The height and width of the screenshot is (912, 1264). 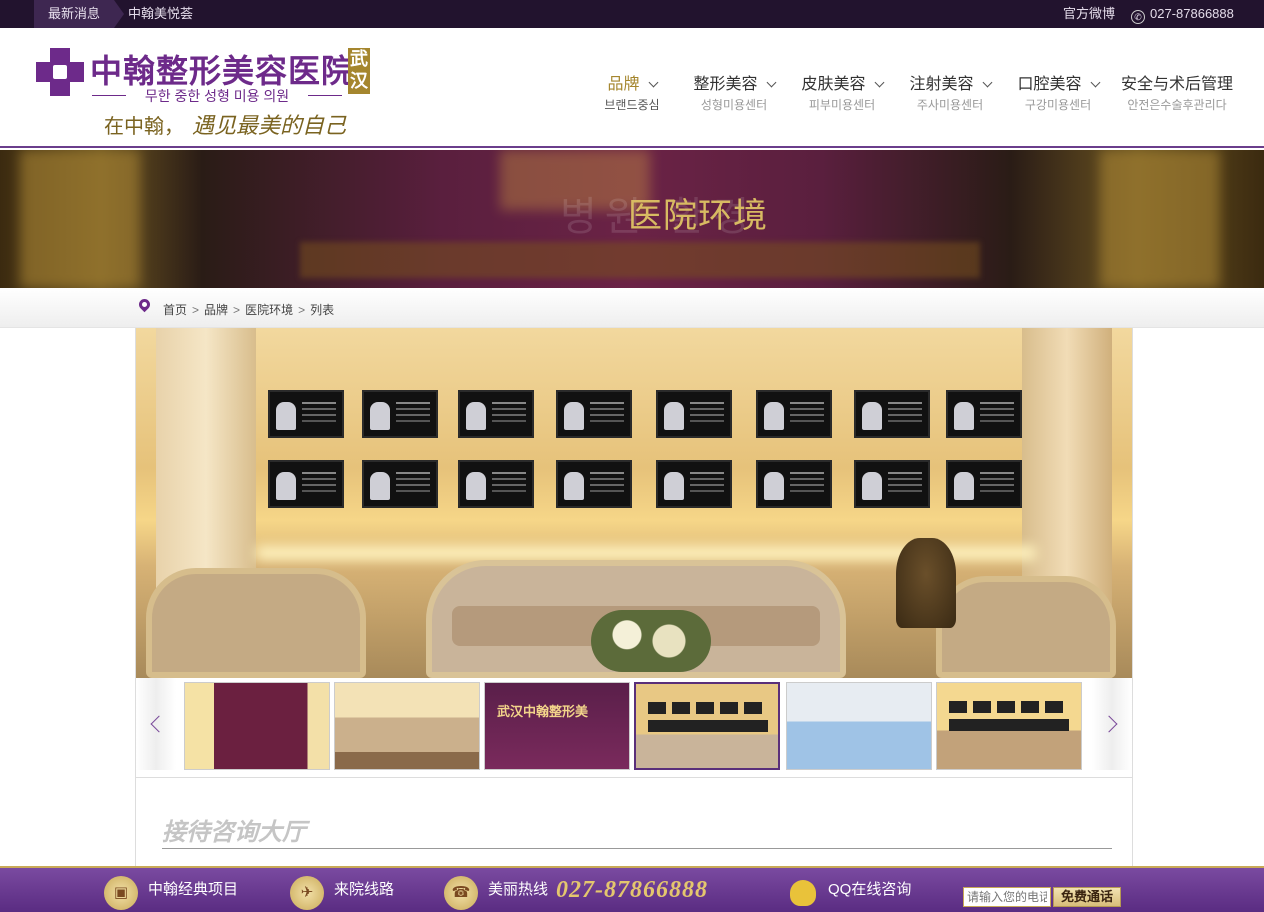 I want to click on route-link: 来院线路, so click(x=364, y=890).